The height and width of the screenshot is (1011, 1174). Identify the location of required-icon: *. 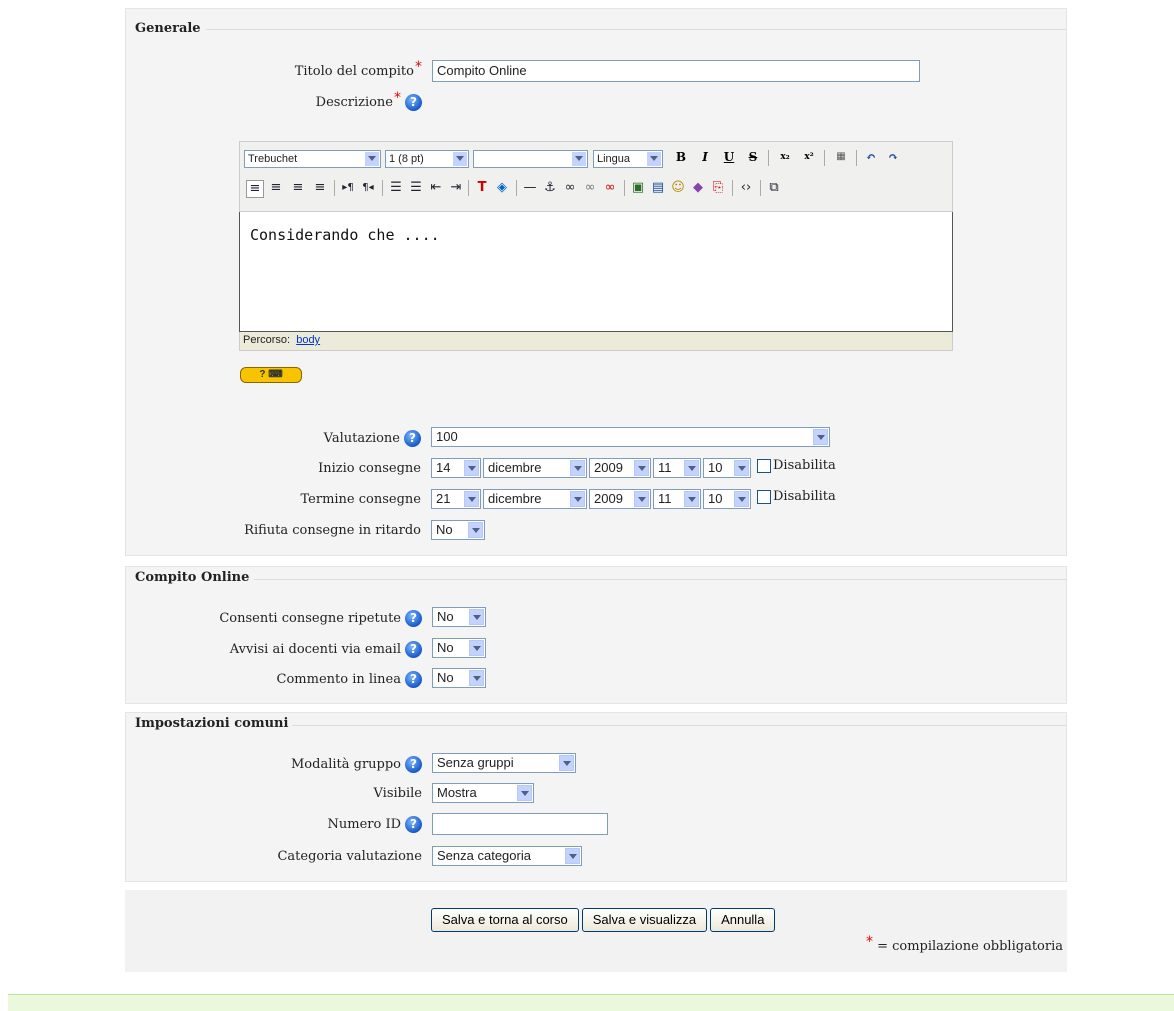
(397, 98).